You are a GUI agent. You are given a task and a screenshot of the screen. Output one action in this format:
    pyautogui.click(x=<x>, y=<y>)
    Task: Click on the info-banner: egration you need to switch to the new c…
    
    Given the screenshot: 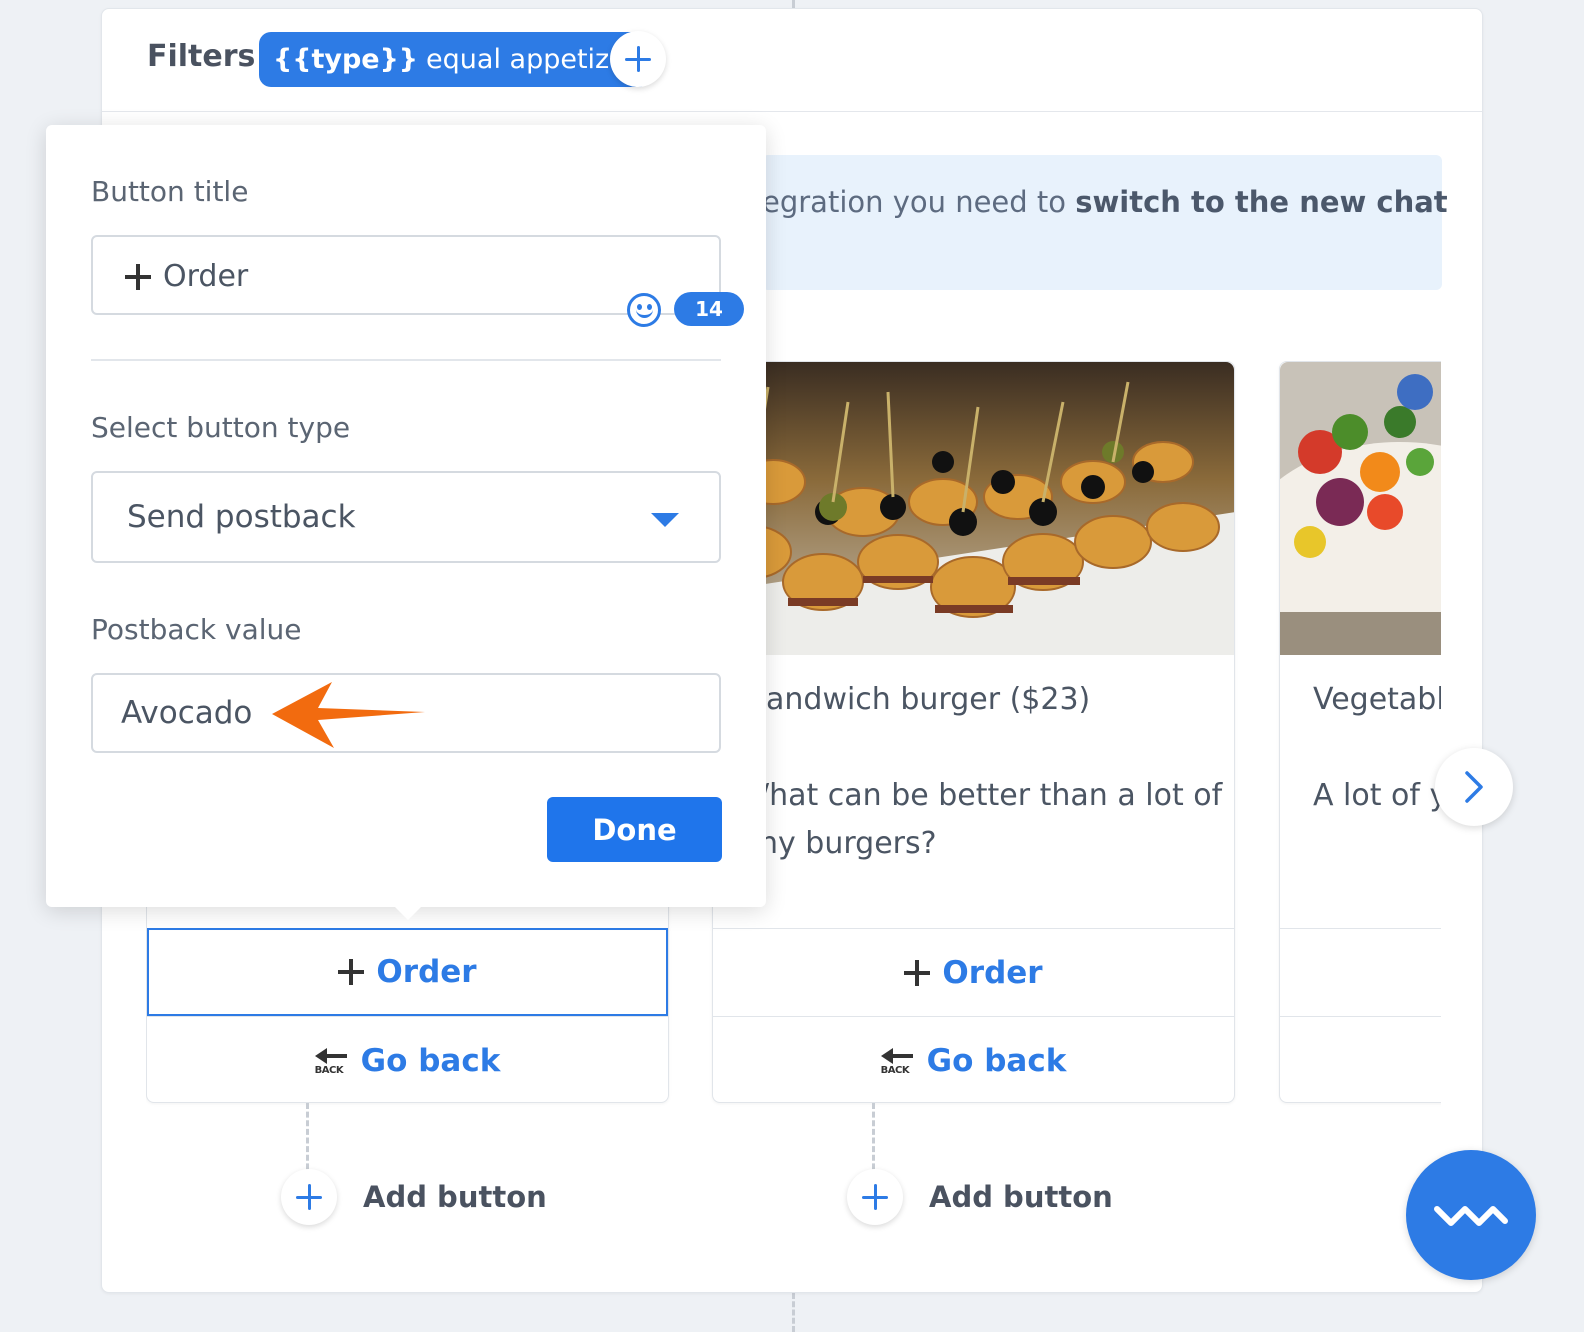 What is the action you would take?
    pyautogui.click(x=1105, y=222)
    